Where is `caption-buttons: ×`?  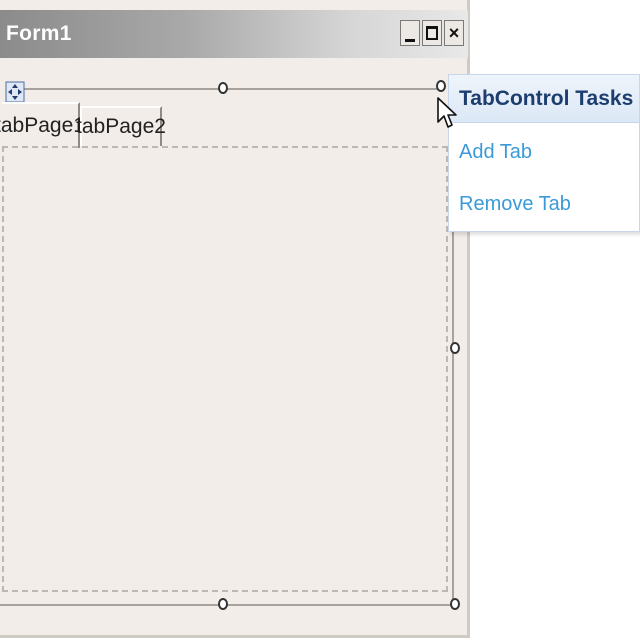
caption-buttons: × is located at coordinates (432, 33).